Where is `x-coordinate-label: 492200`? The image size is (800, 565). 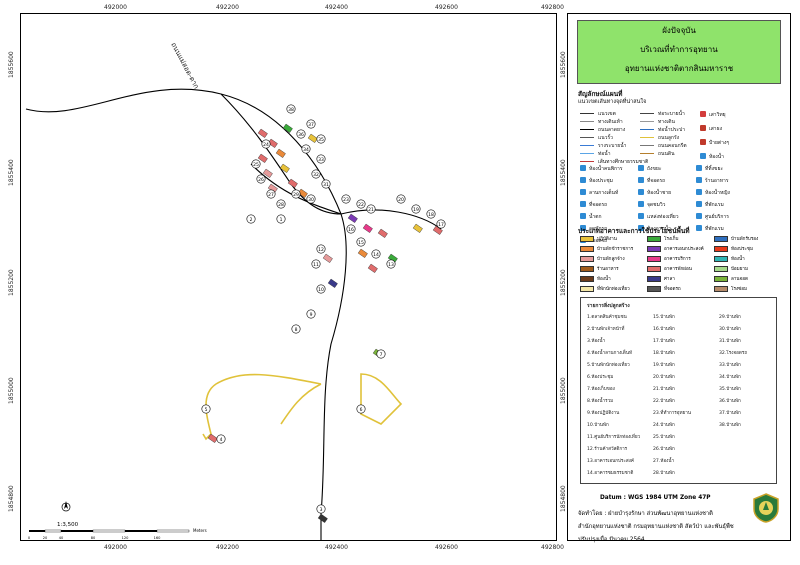
x-coordinate-label: 492200 is located at coordinates (227, 547).